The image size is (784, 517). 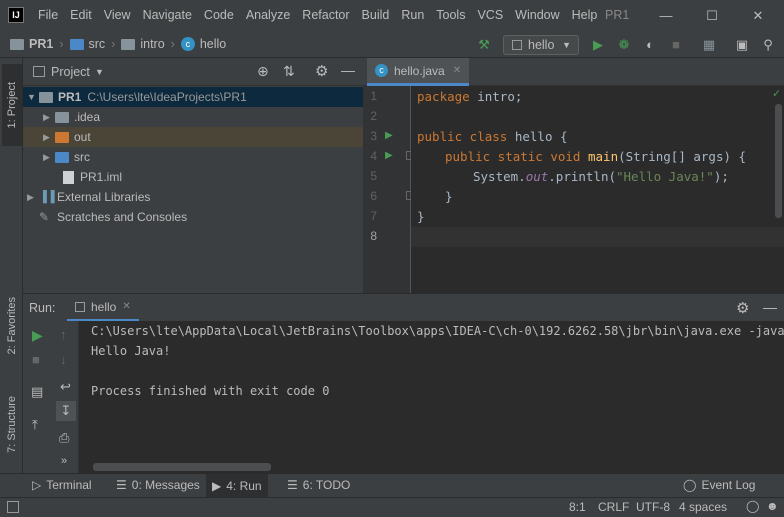 I want to click on menu-analyze: Analyze, so click(x=268, y=15).